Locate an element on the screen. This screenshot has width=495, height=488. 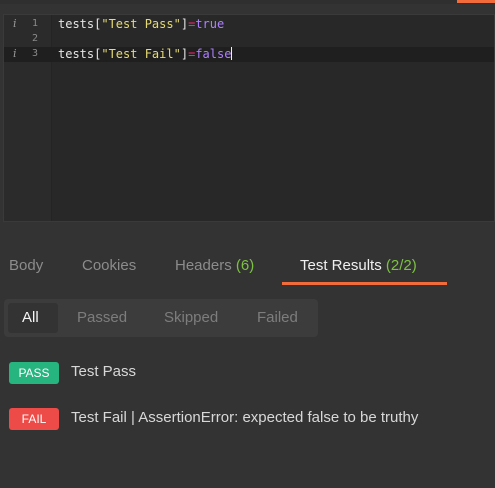
tab-label: Test Results is located at coordinates (341, 265).